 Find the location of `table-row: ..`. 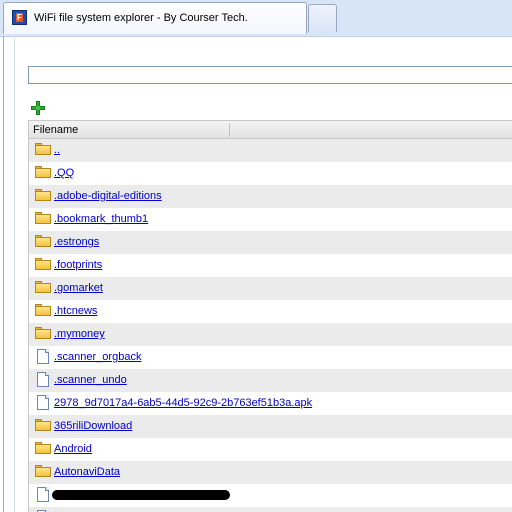

table-row: .. is located at coordinates (270, 150).